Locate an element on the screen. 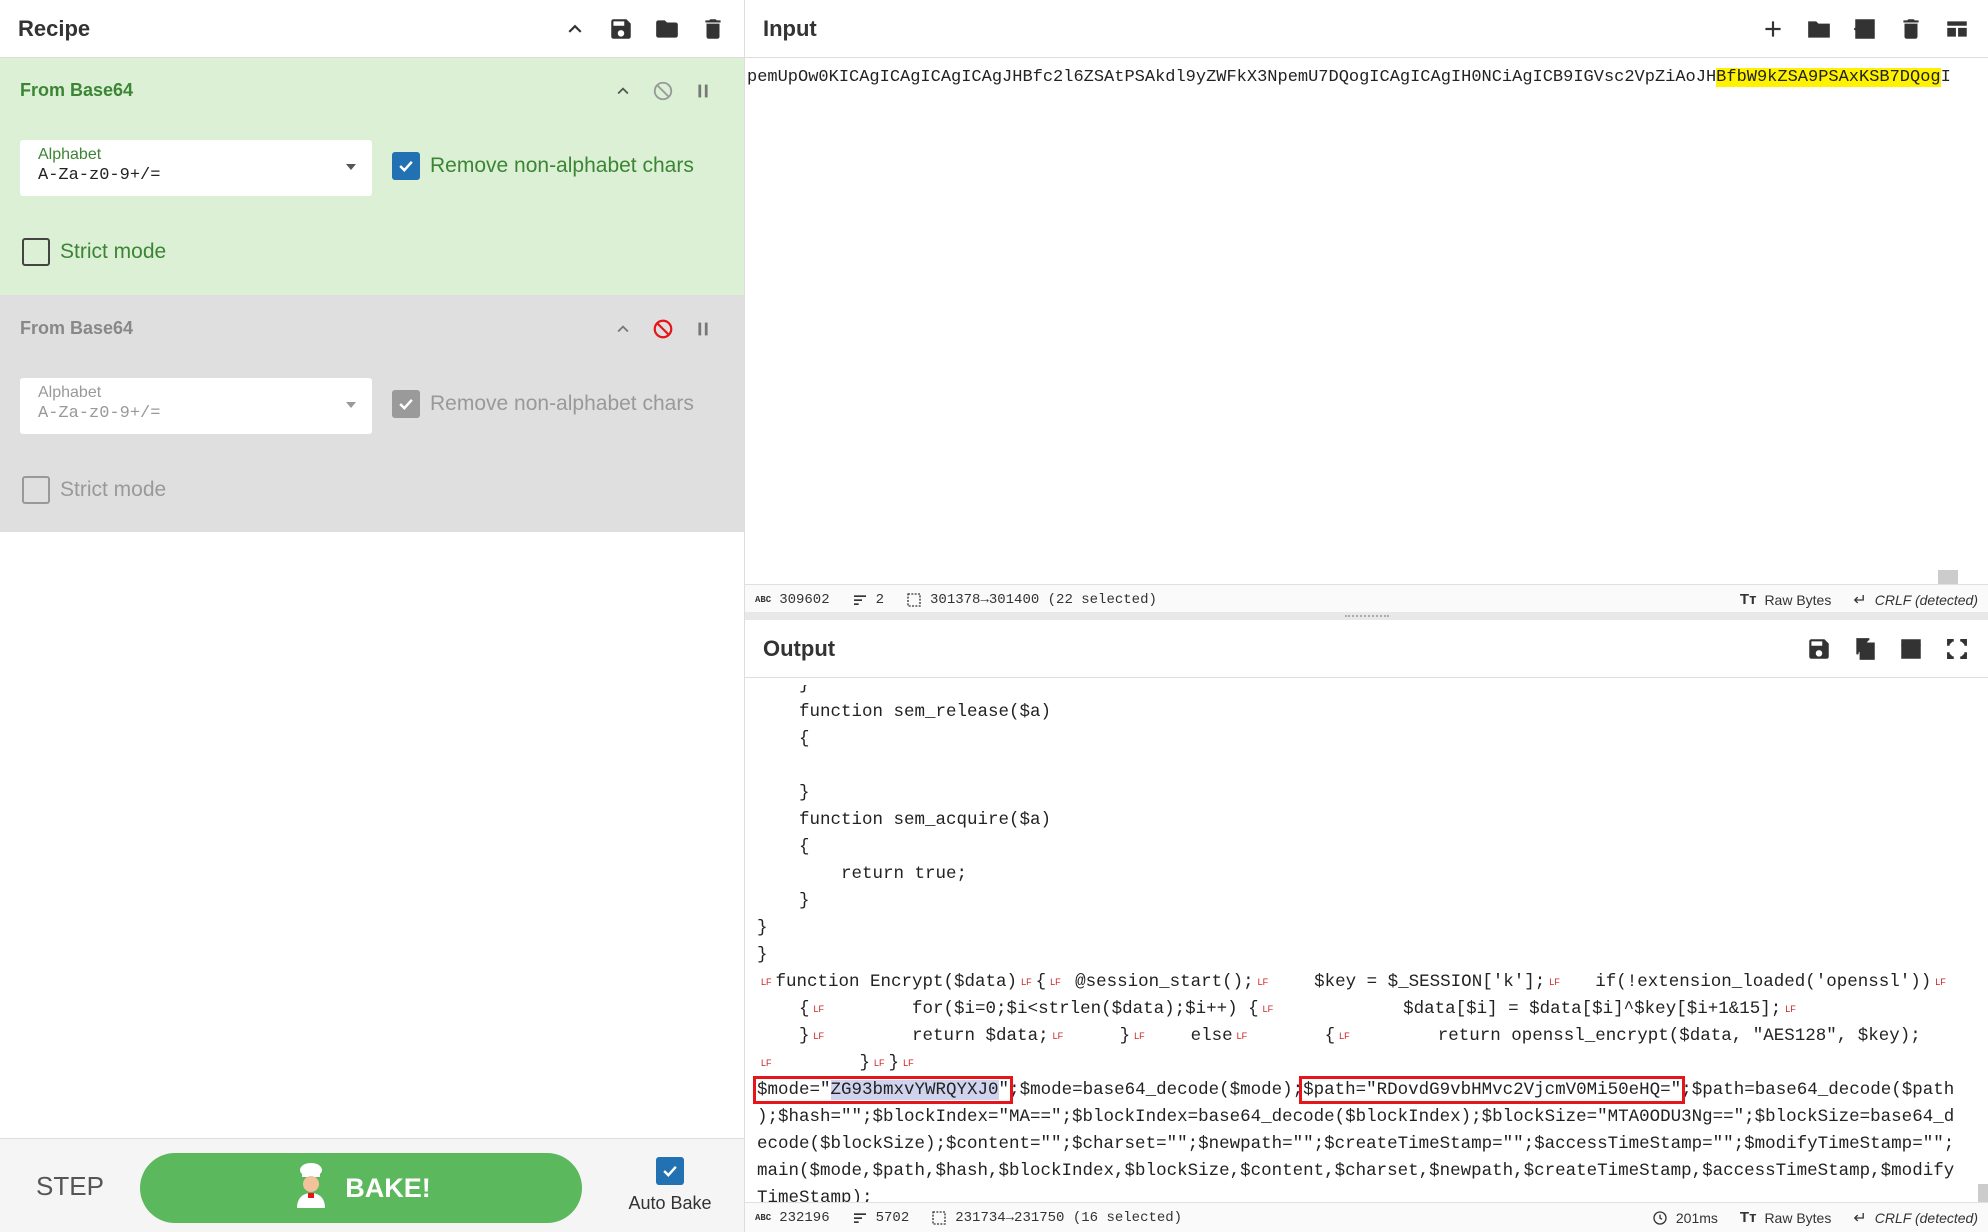  output-title: Output is located at coordinates (799, 648).